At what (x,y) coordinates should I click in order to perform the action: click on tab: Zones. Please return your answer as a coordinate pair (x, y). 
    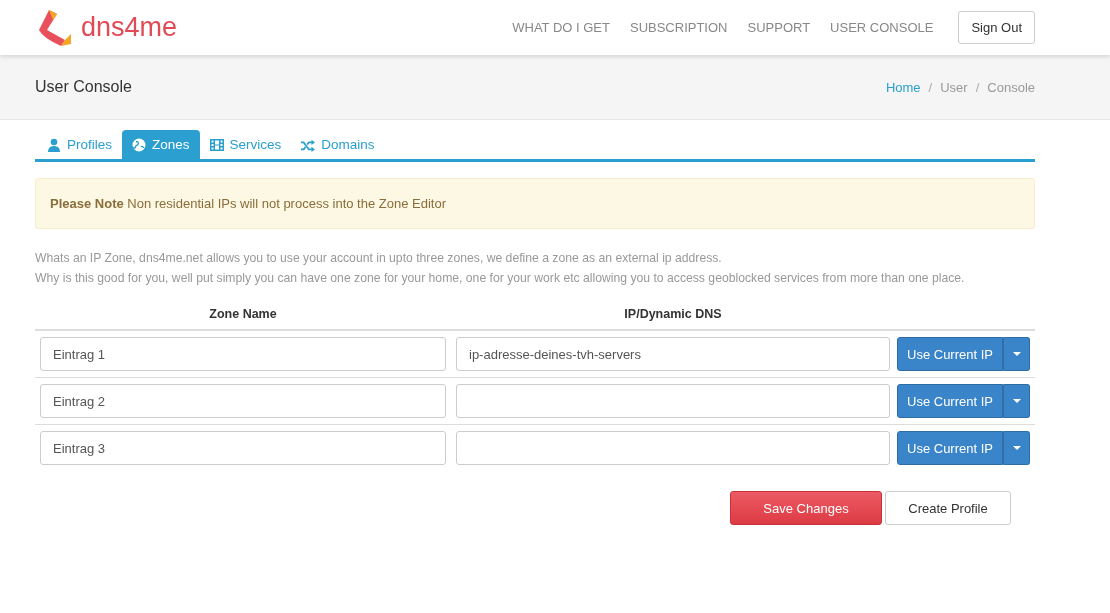
    Looking at the image, I should click on (161, 144).